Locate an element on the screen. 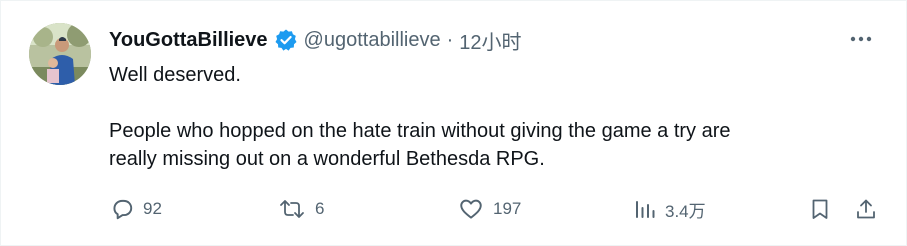 The image size is (907, 246). retweet-button: 6 is located at coordinates (300, 209).